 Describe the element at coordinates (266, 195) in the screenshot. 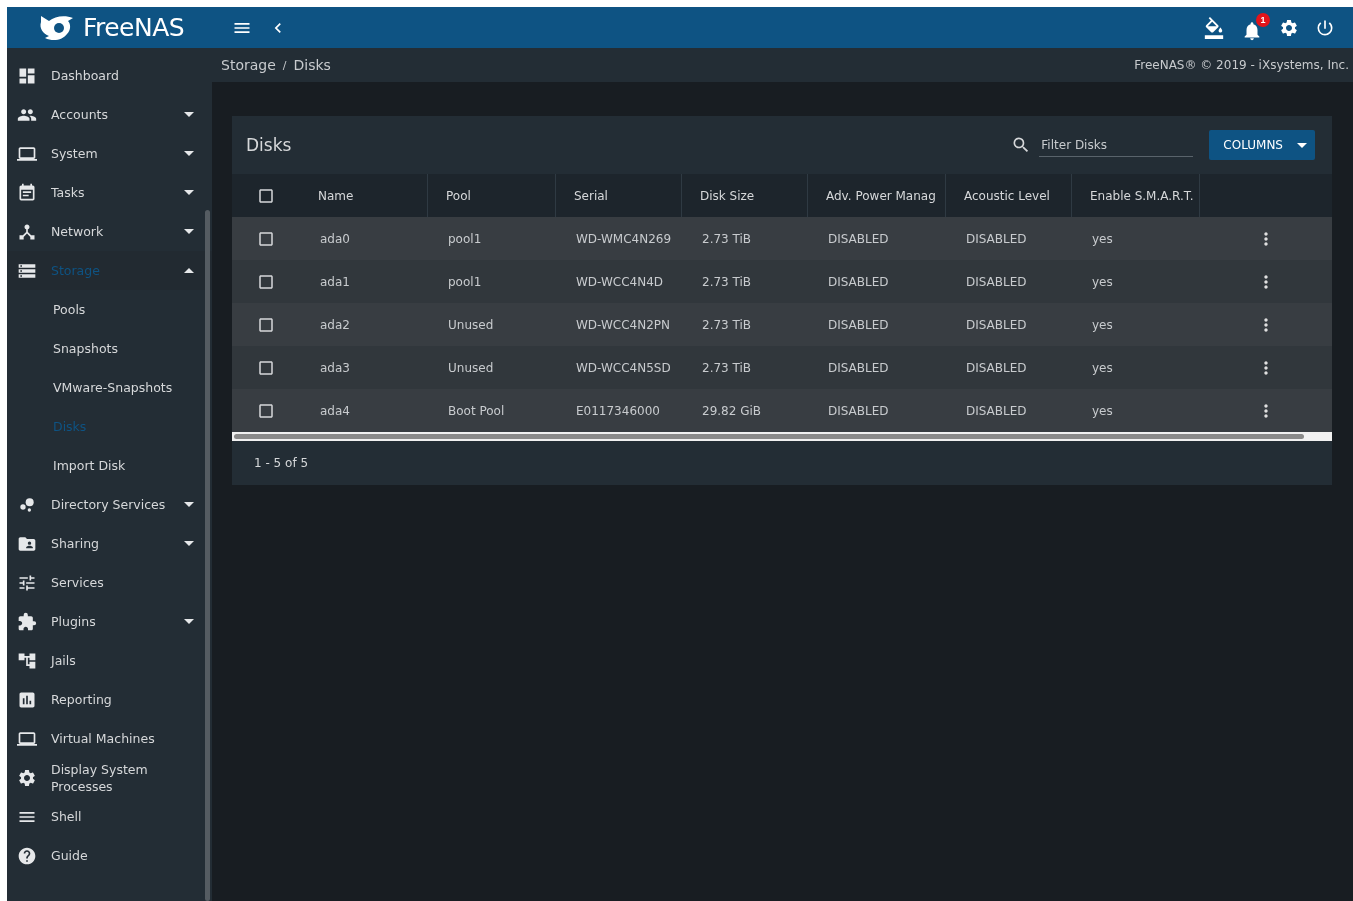

I see `select-all-checkbox` at that location.